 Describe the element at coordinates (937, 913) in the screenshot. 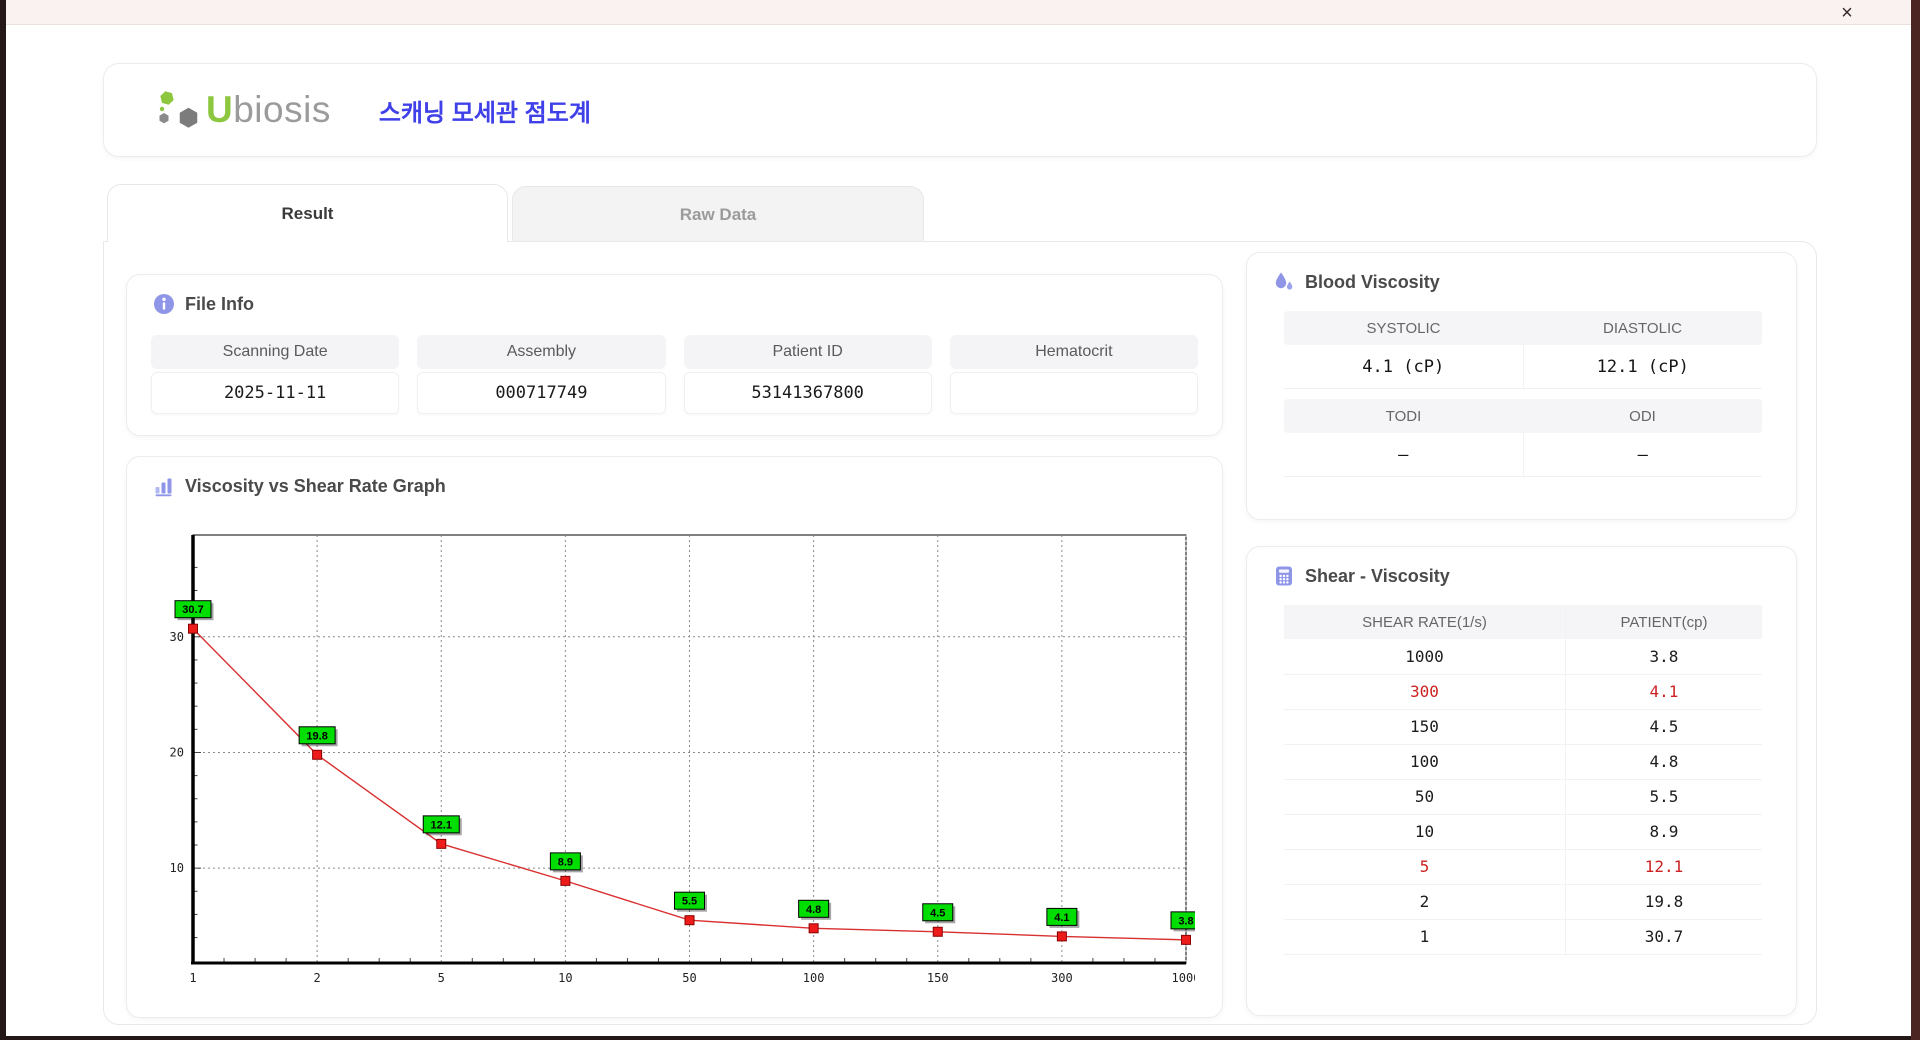

I see `svg-text: 4.5` at that location.